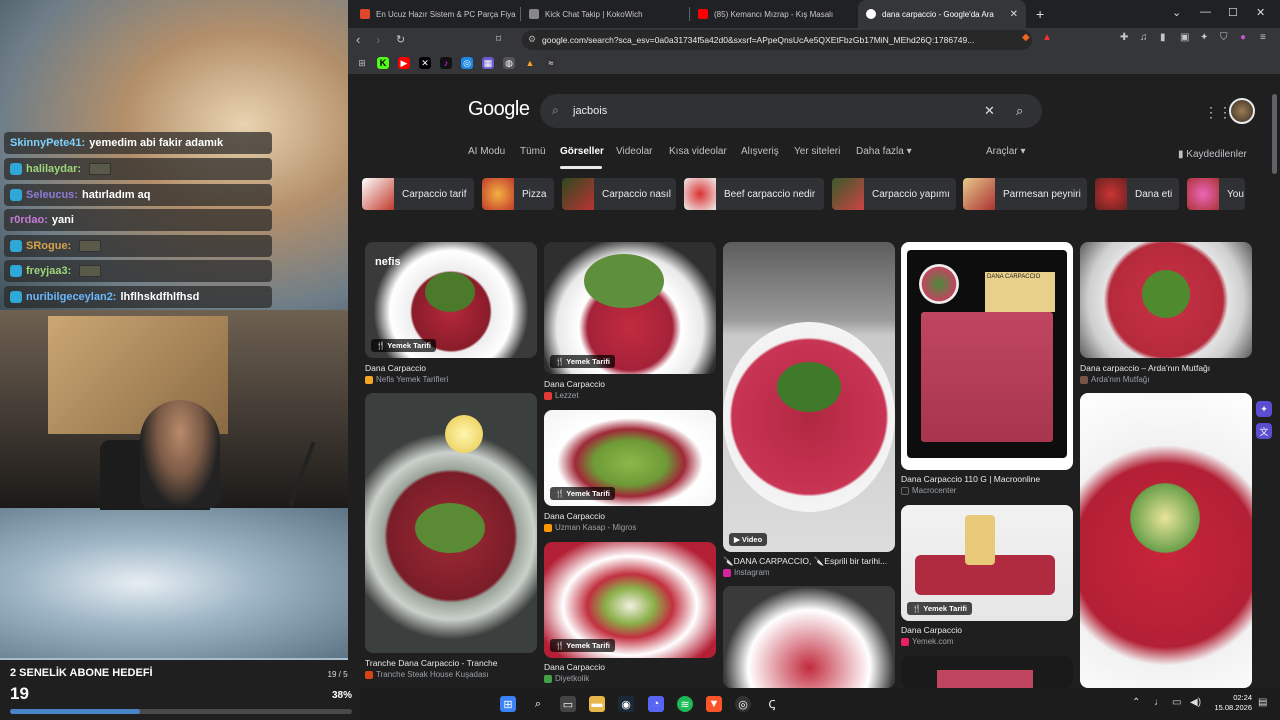  I want to click on page-scrollbar, so click(1274, 134).